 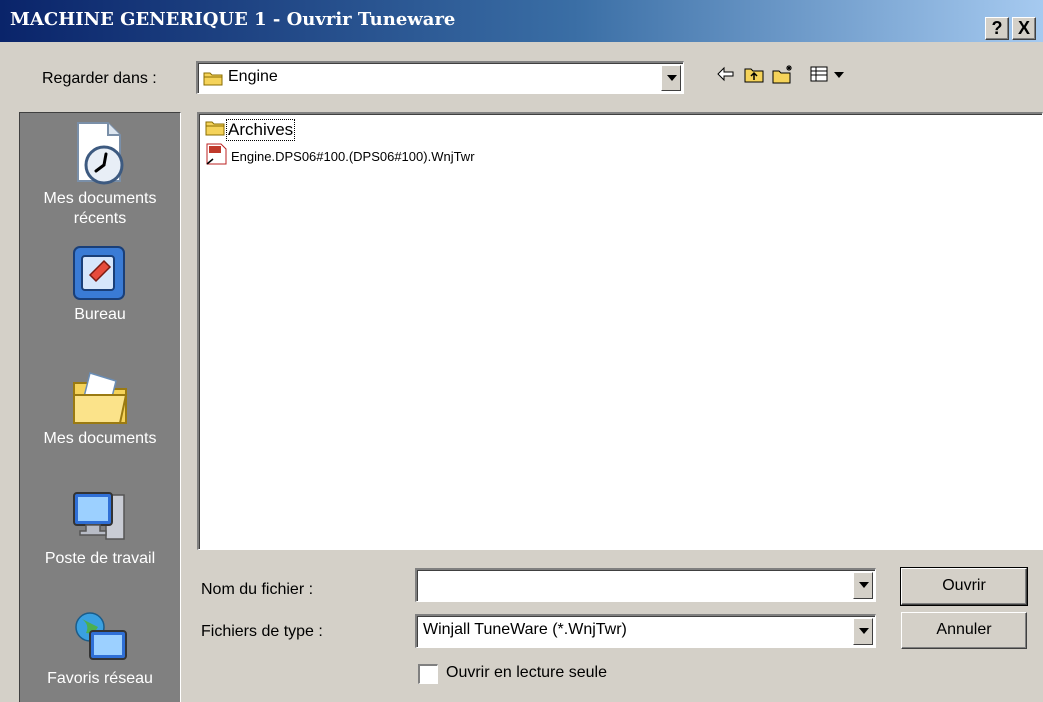 What do you see at coordinates (100, 438) in the screenshot?
I see `place-label-my-documents: Mes documents` at bounding box center [100, 438].